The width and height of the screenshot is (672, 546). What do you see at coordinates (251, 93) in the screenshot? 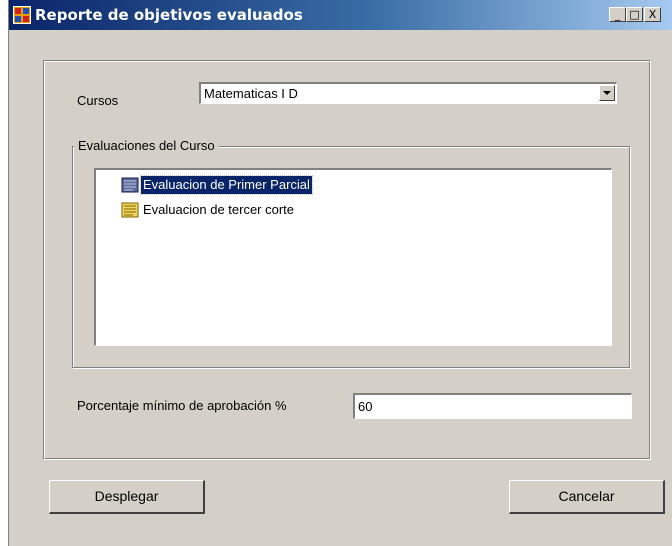
I see `cursos-selected-value: Matematicas I D` at bounding box center [251, 93].